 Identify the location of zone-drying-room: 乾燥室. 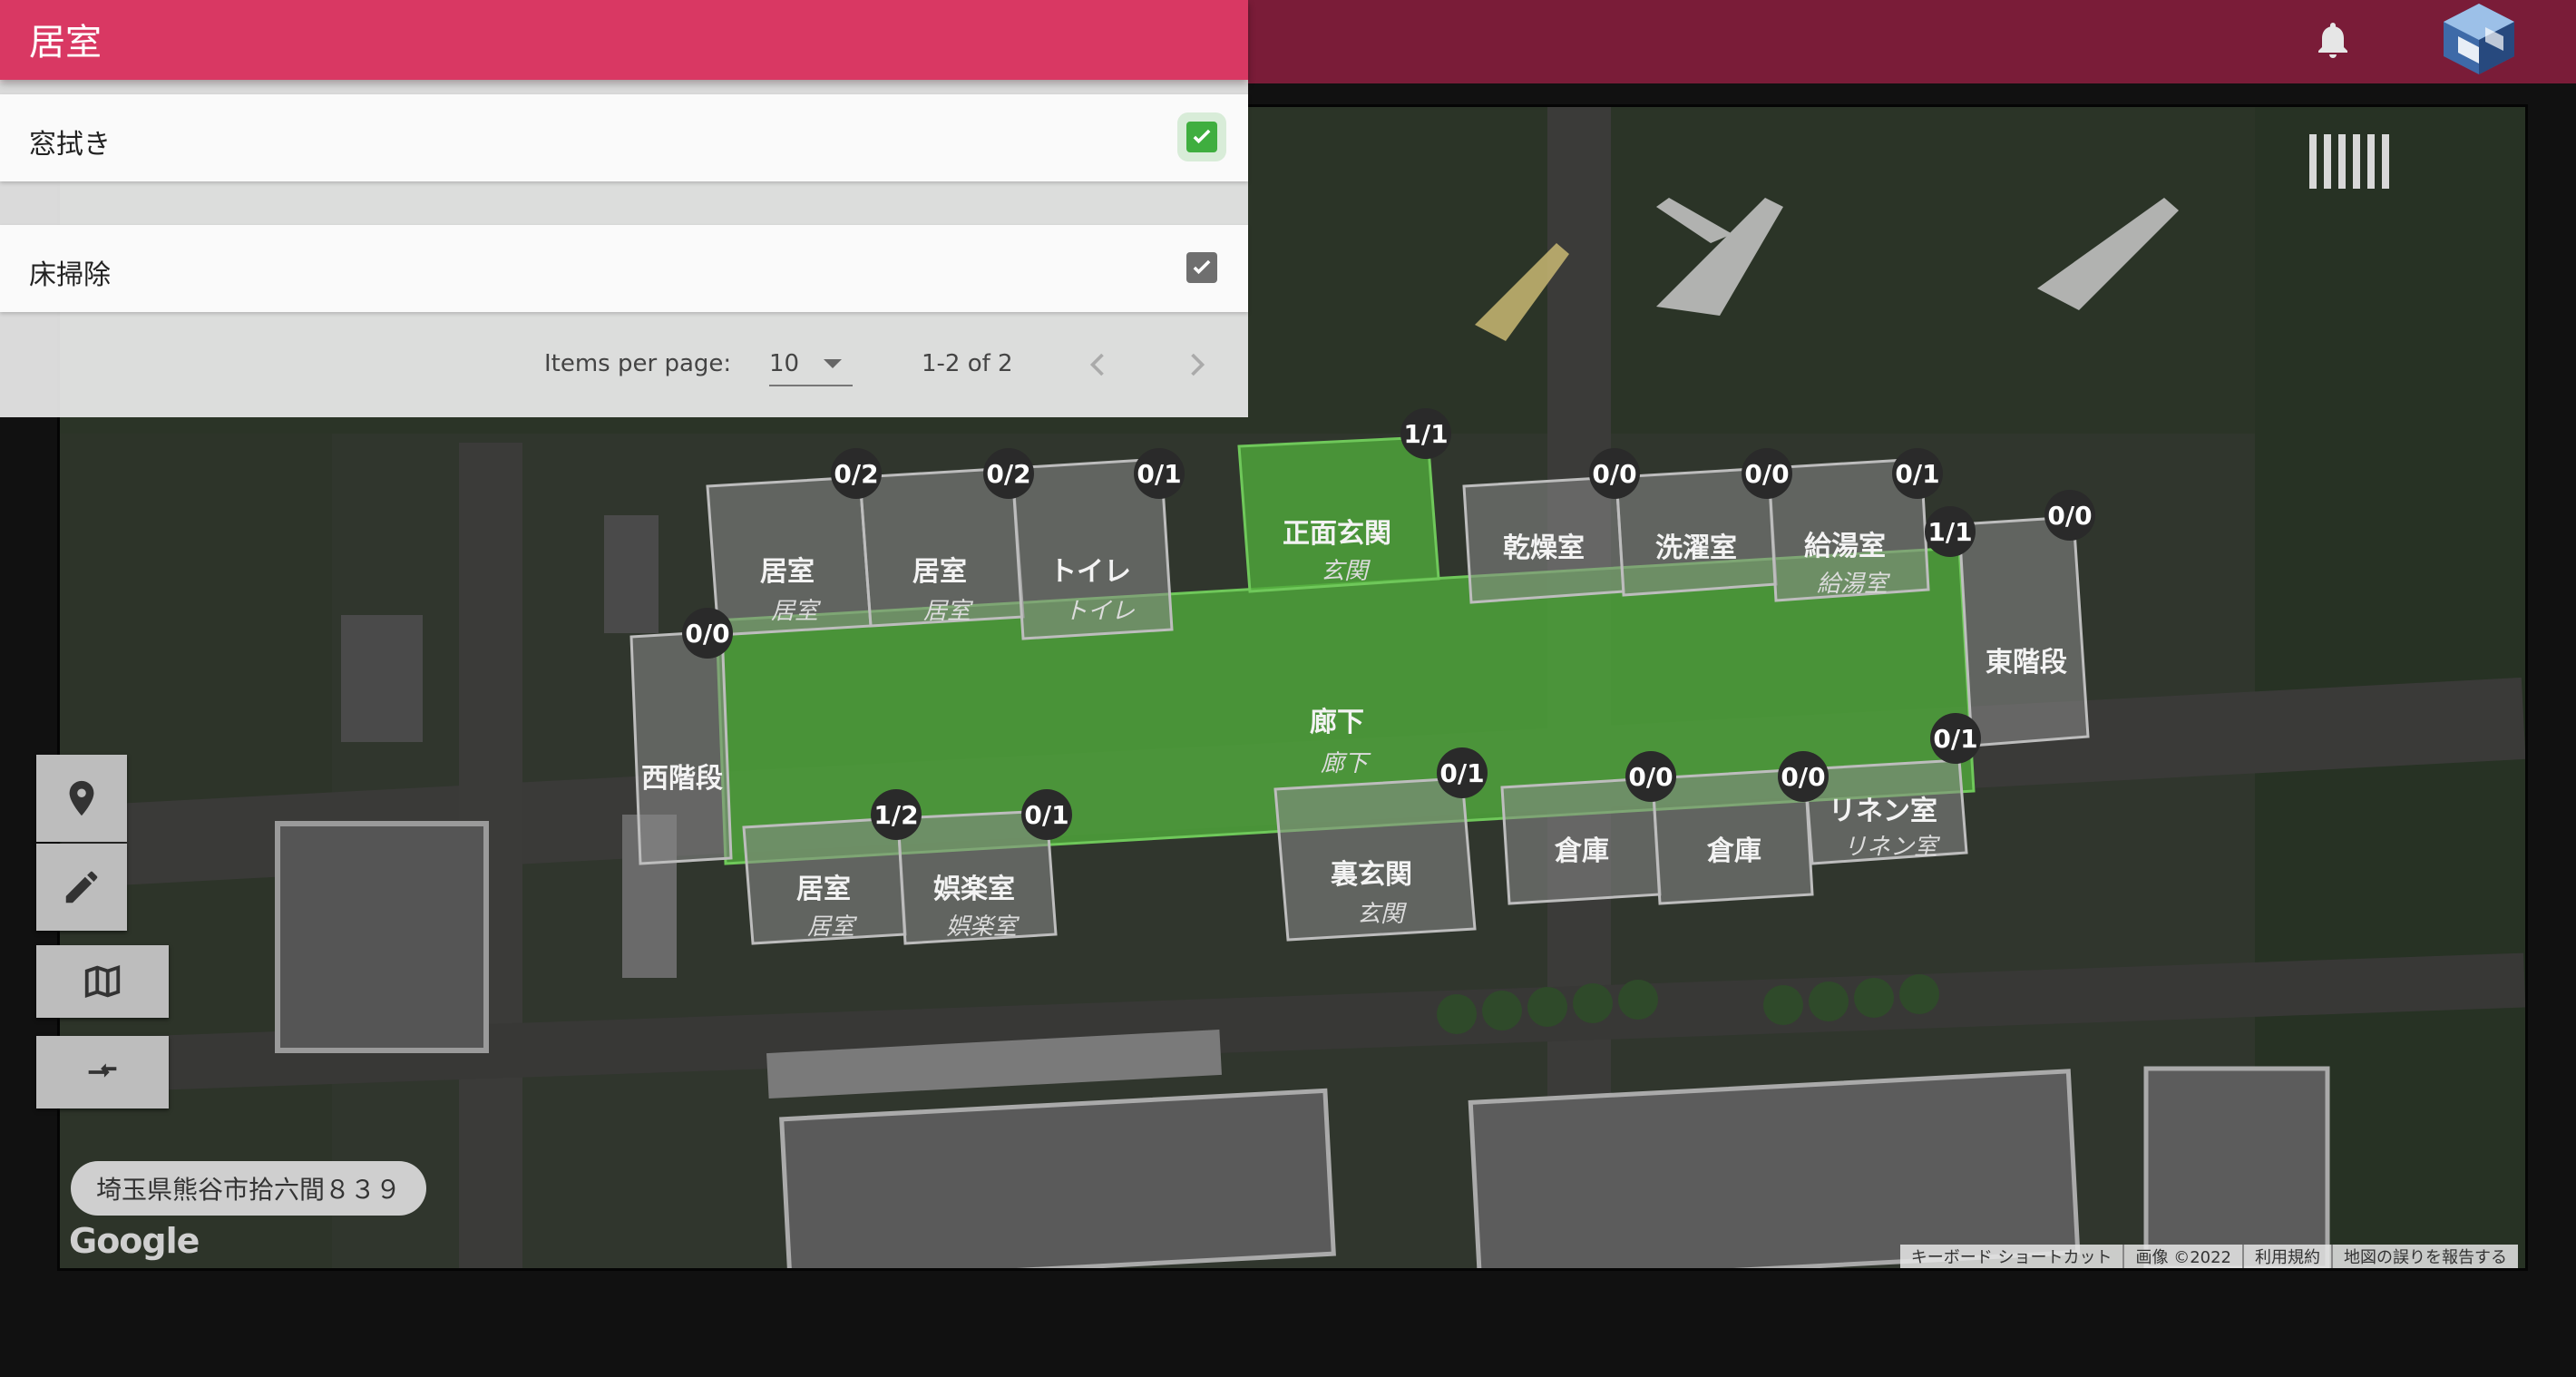
(1543, 539).